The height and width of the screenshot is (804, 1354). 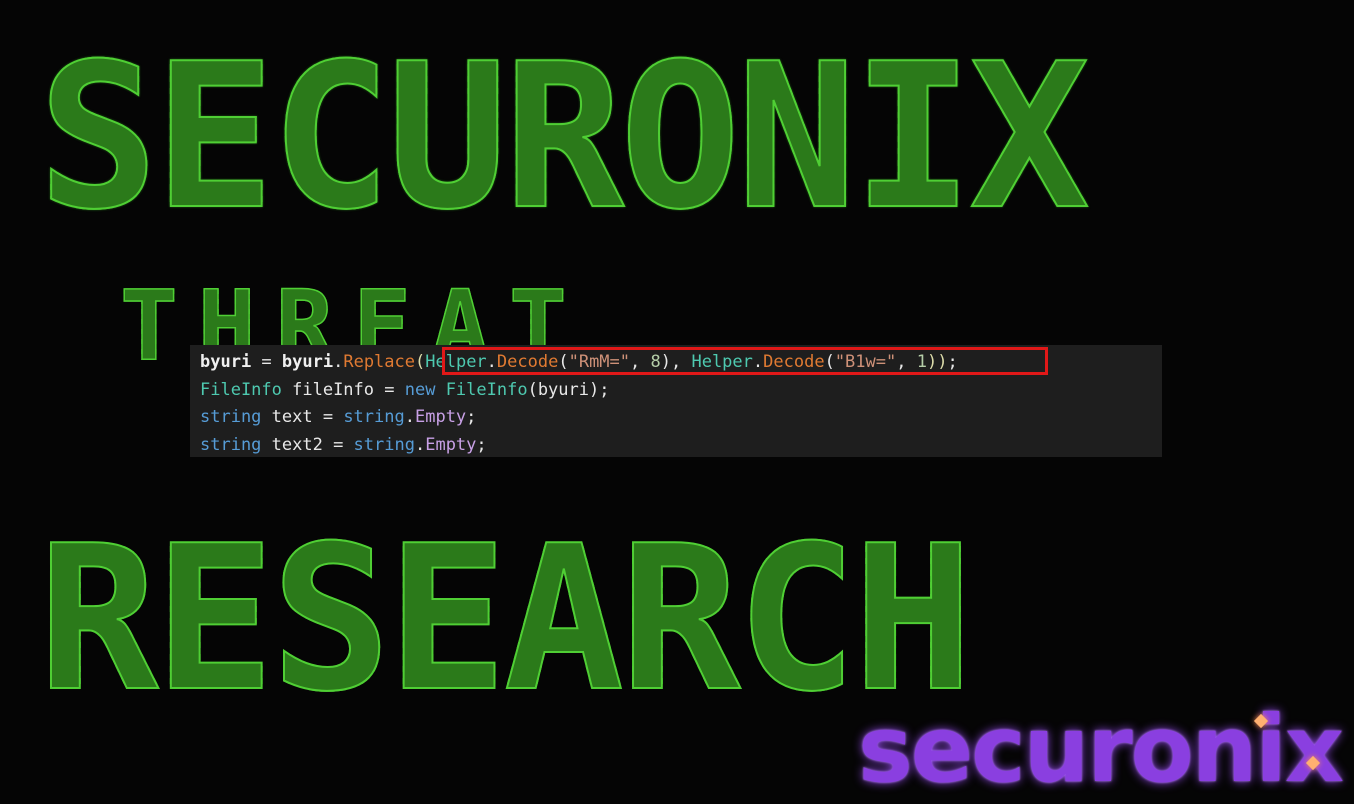 I want to click on code-line-4: string text2 = string.Empty;, so click(x=343, y=444).